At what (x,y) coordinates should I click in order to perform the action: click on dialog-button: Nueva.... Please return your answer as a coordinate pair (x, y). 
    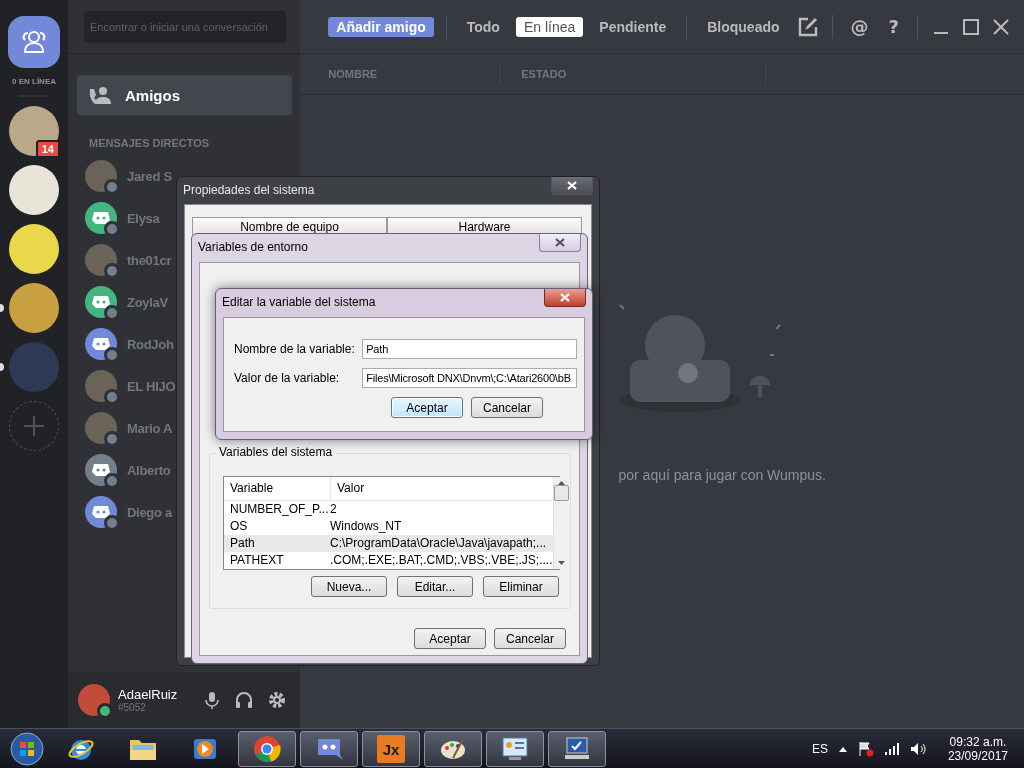
    Looking at the image, I should click on (349, 586).